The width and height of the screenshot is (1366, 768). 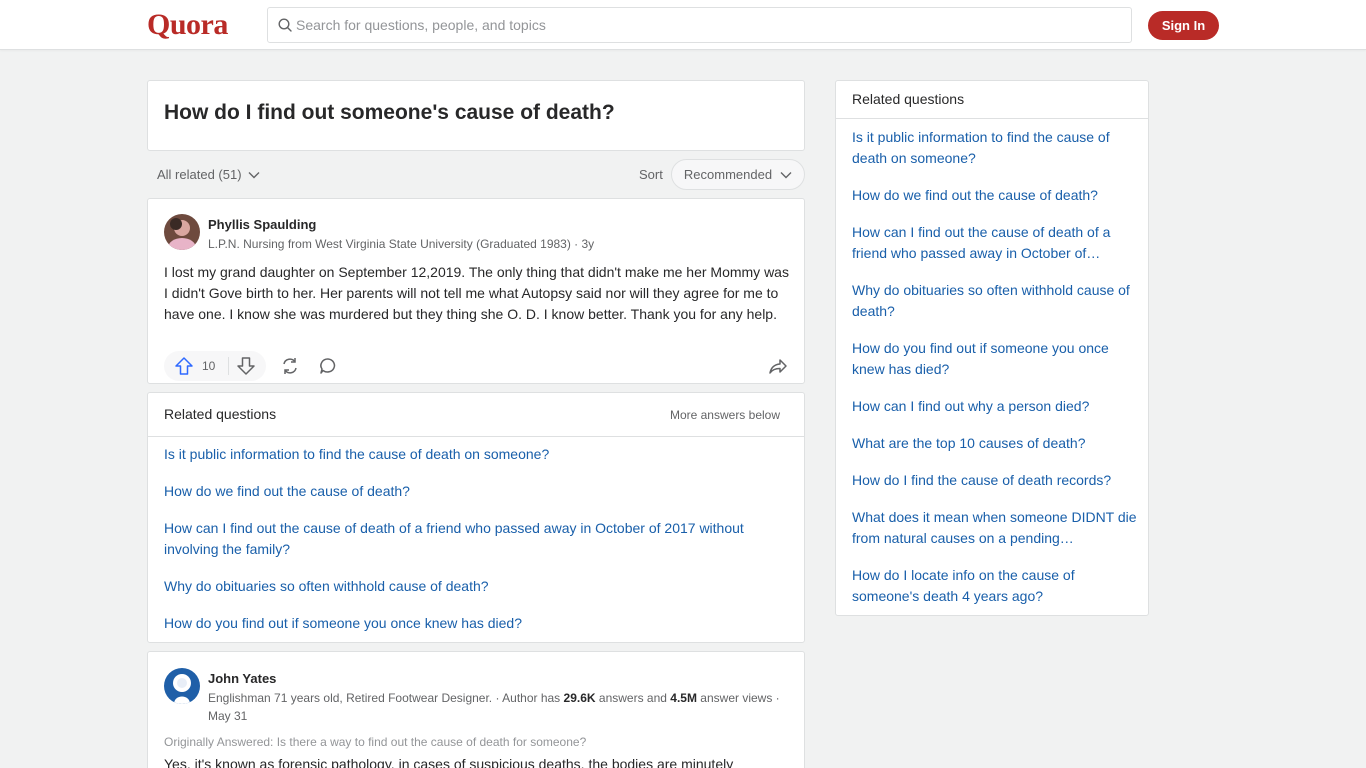 What do you see at coordinates (328, 368) in the screenshot?
I see `comment-icon` at bounding box center [328, 368].